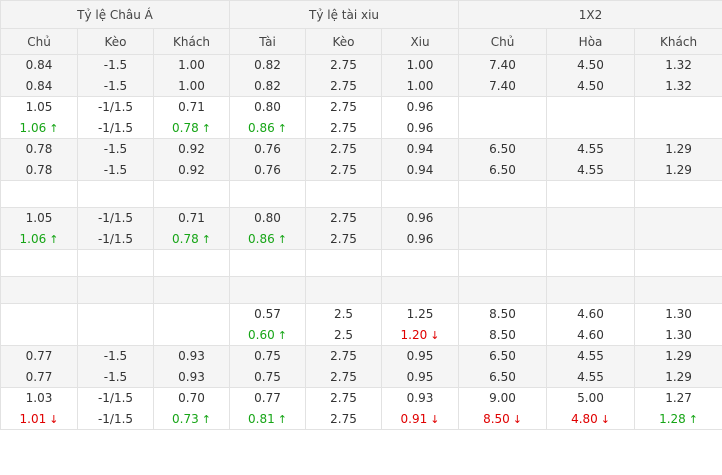 The height and width of the screenshot is (475, 722). I want to click on odds-value: 0.75, so click(267, 377).